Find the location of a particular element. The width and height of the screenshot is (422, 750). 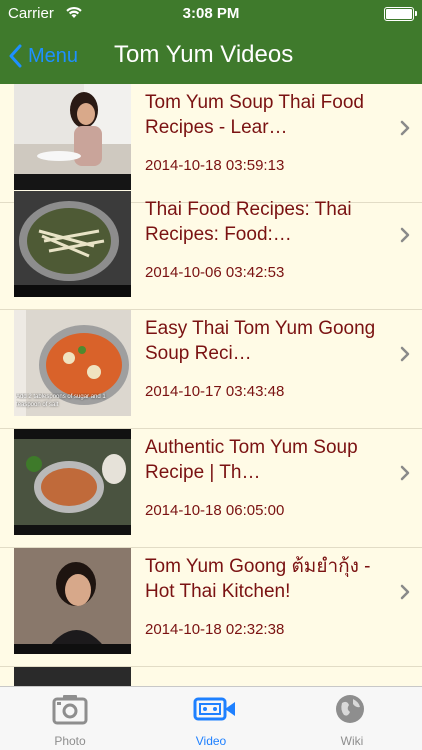

video-date: 2014-10-18 03:59:13 is located at coordinates (215, 165).